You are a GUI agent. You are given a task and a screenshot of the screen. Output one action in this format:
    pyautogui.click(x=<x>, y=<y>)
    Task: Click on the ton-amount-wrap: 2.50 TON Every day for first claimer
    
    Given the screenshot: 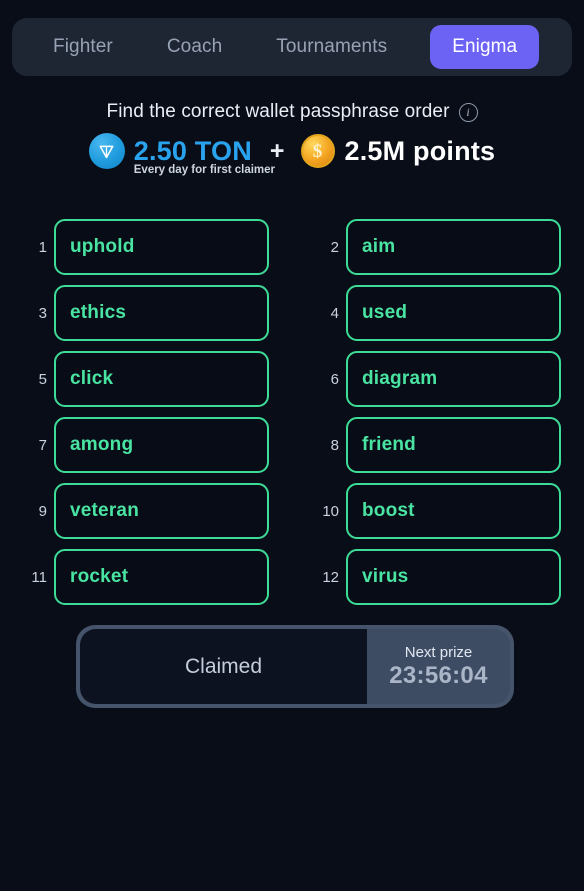 What is the action you would take?
    pyautogui.click(x=204, y=155)
    